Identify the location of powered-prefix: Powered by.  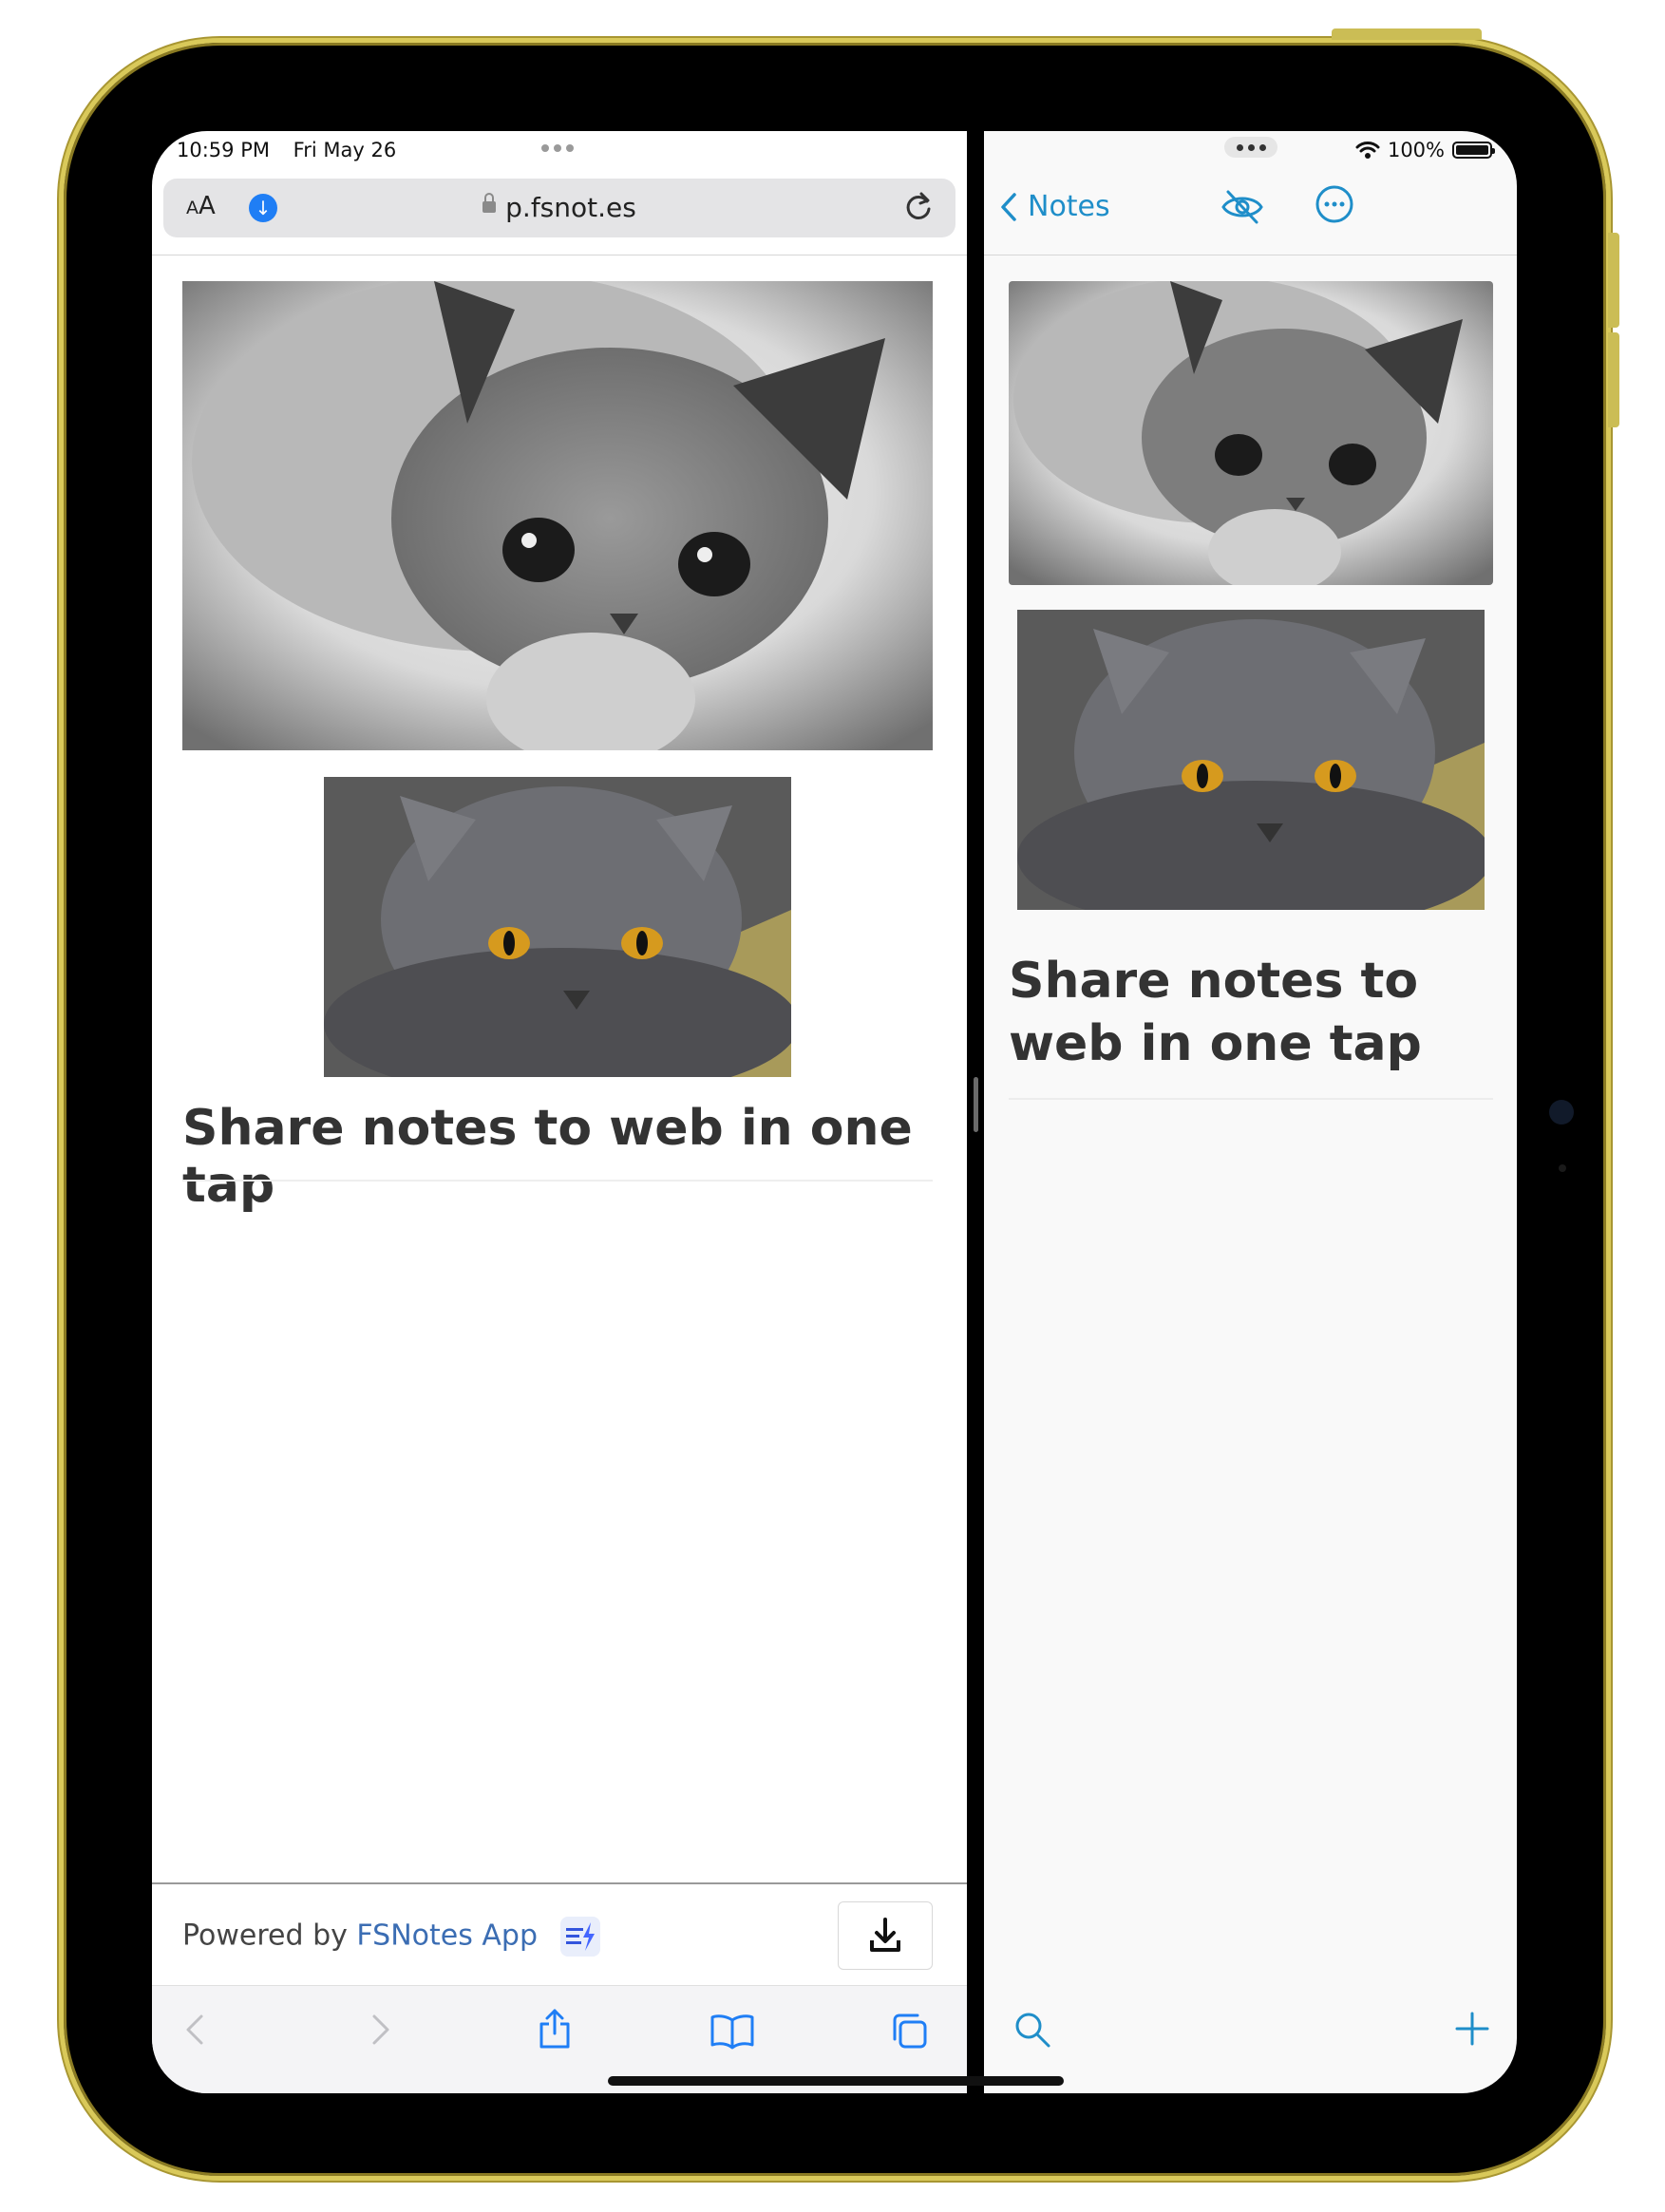
(269, 1936).